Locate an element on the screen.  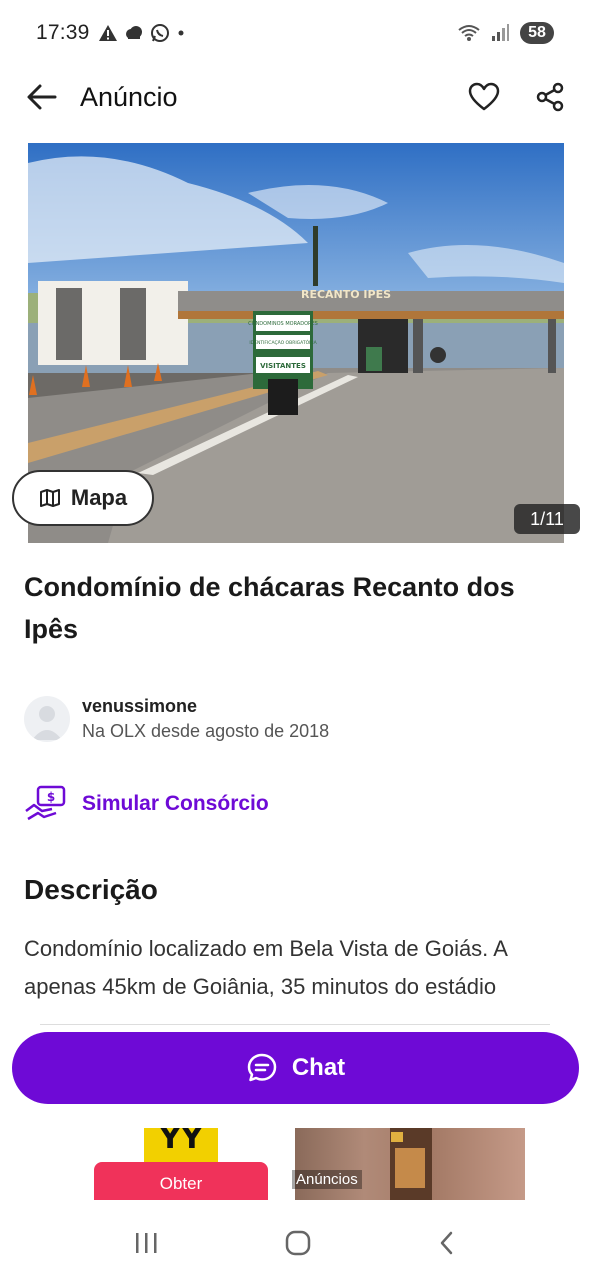
map-button: Mapa is located at coordinates (83, 498).